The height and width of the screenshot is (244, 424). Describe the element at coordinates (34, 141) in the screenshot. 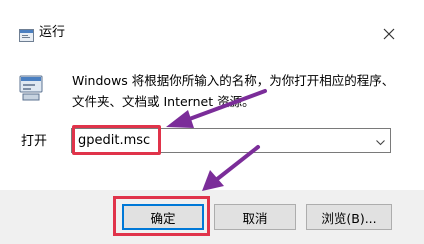

I see `open-label: 打开` at that location.